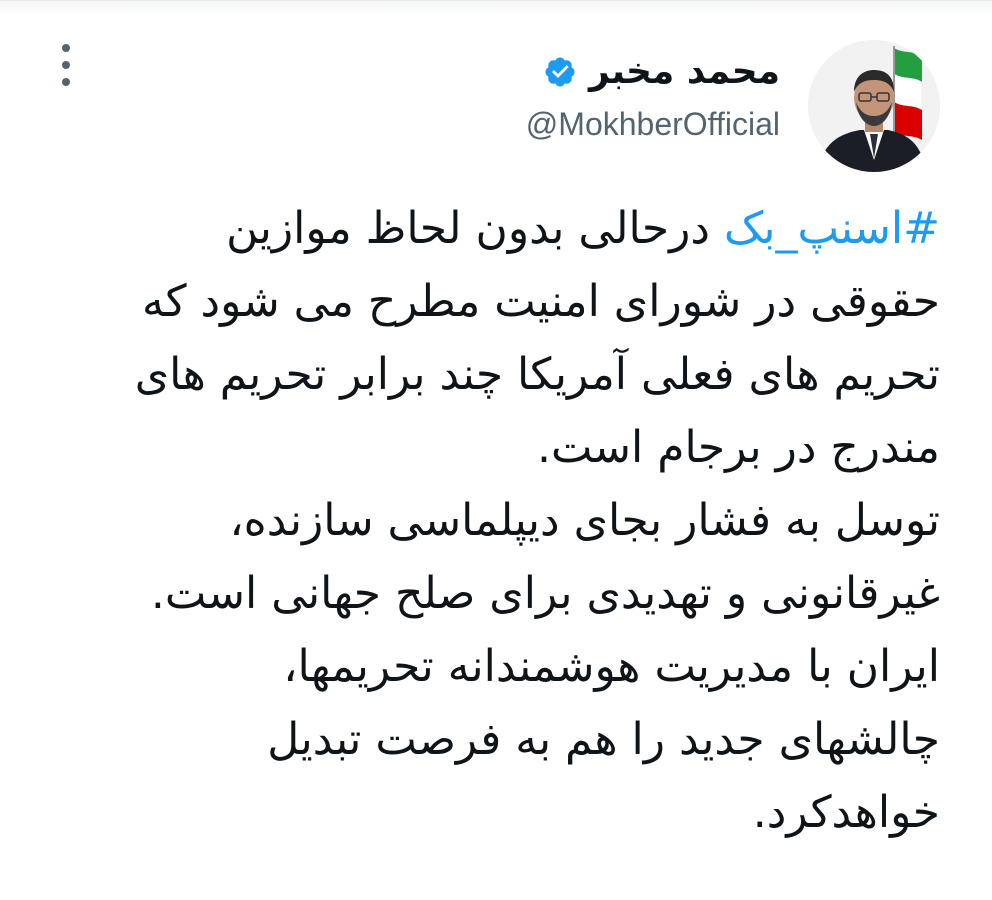 The width and height of the screenshot is (992, 900). I want to click on author-name-row: محمد مخبر, so click(661, 72).